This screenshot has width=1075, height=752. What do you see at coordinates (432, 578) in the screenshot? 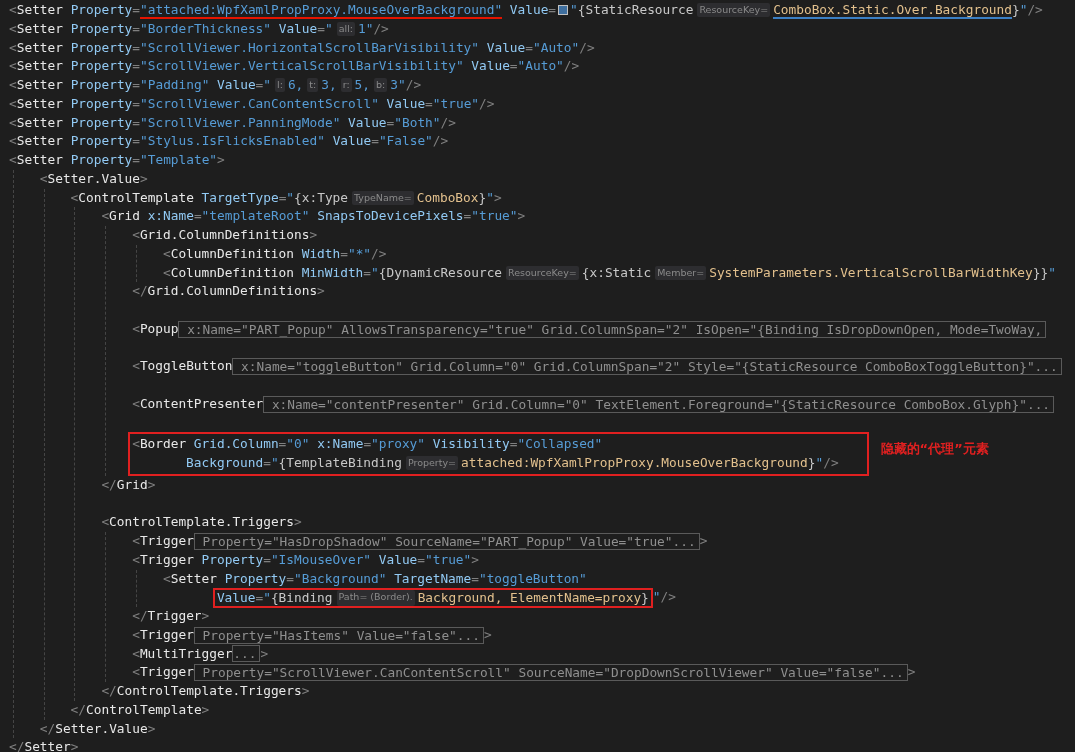
I see `attribute-name: TargetName` at bounding box center [432, 578].